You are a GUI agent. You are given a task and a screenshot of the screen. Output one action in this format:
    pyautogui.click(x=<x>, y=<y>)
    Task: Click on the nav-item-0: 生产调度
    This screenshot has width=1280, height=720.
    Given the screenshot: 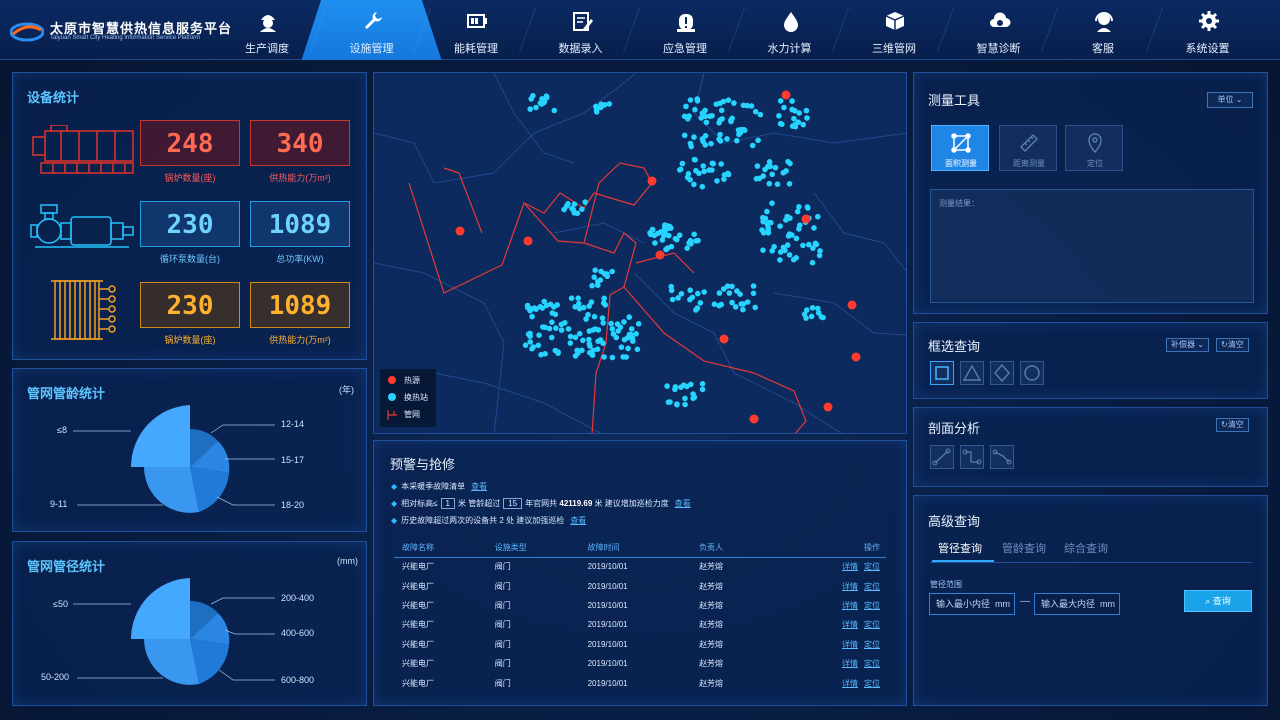 What is the action you would take?
    pyautogui.click(x=267, y=30)
    